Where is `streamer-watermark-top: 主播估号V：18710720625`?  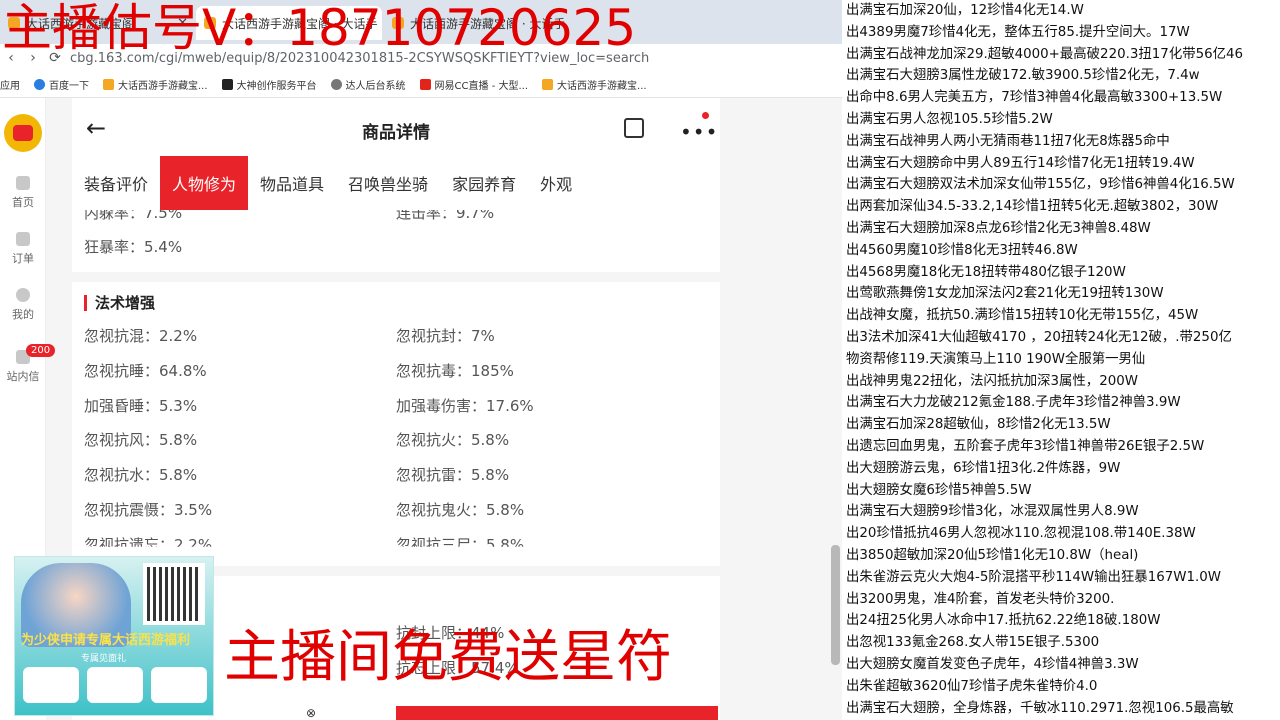
streamer-watermark-top: 主播估号V：18710720625 is located at coordinates (319, 28).